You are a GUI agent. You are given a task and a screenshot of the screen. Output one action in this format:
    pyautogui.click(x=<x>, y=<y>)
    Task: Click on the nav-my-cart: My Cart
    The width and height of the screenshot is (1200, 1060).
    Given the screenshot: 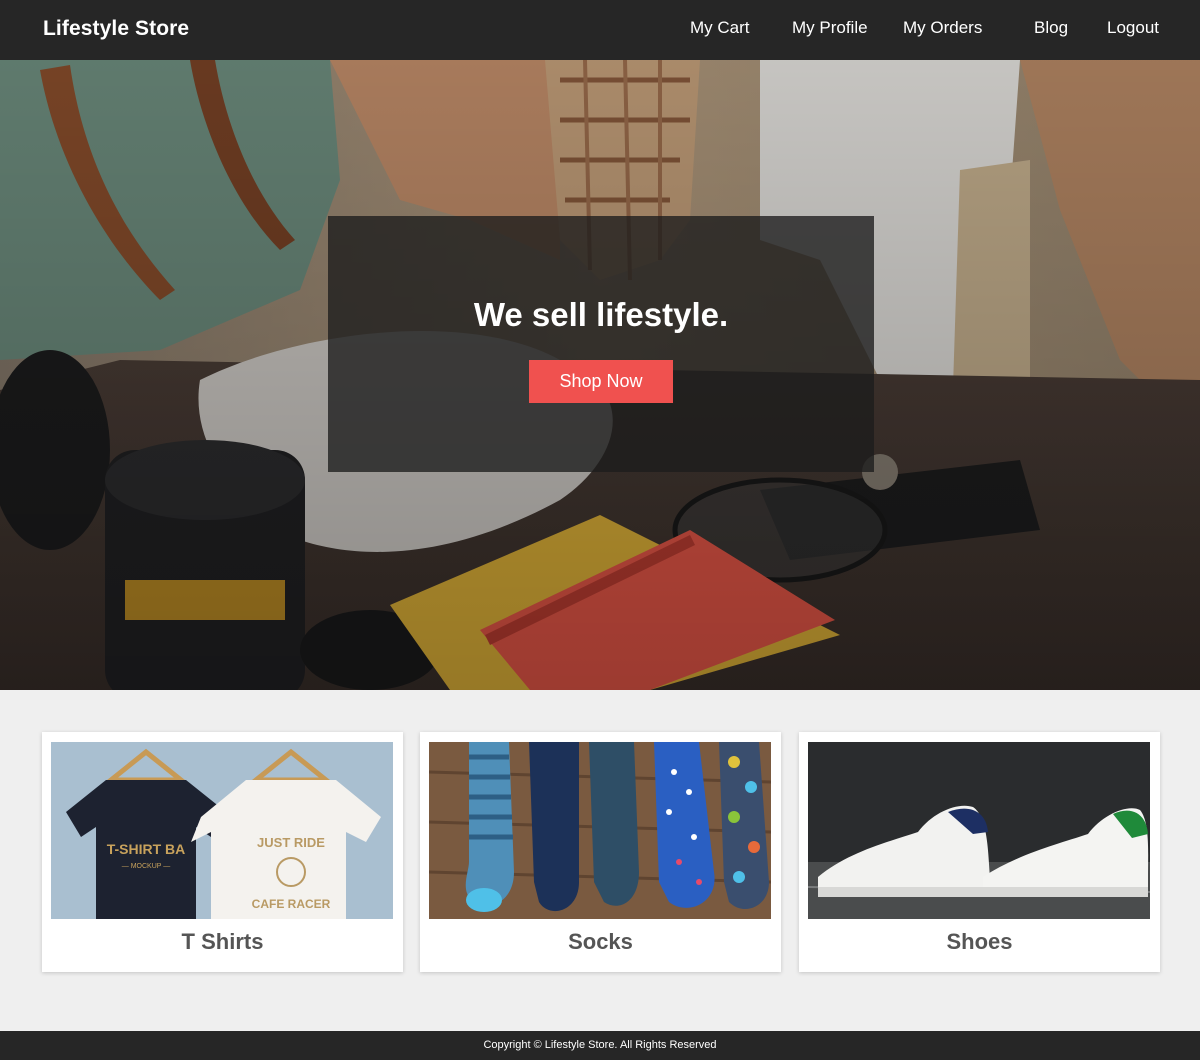 What is the action you would take?
    pyautogui.click(x=720, y=28)
    